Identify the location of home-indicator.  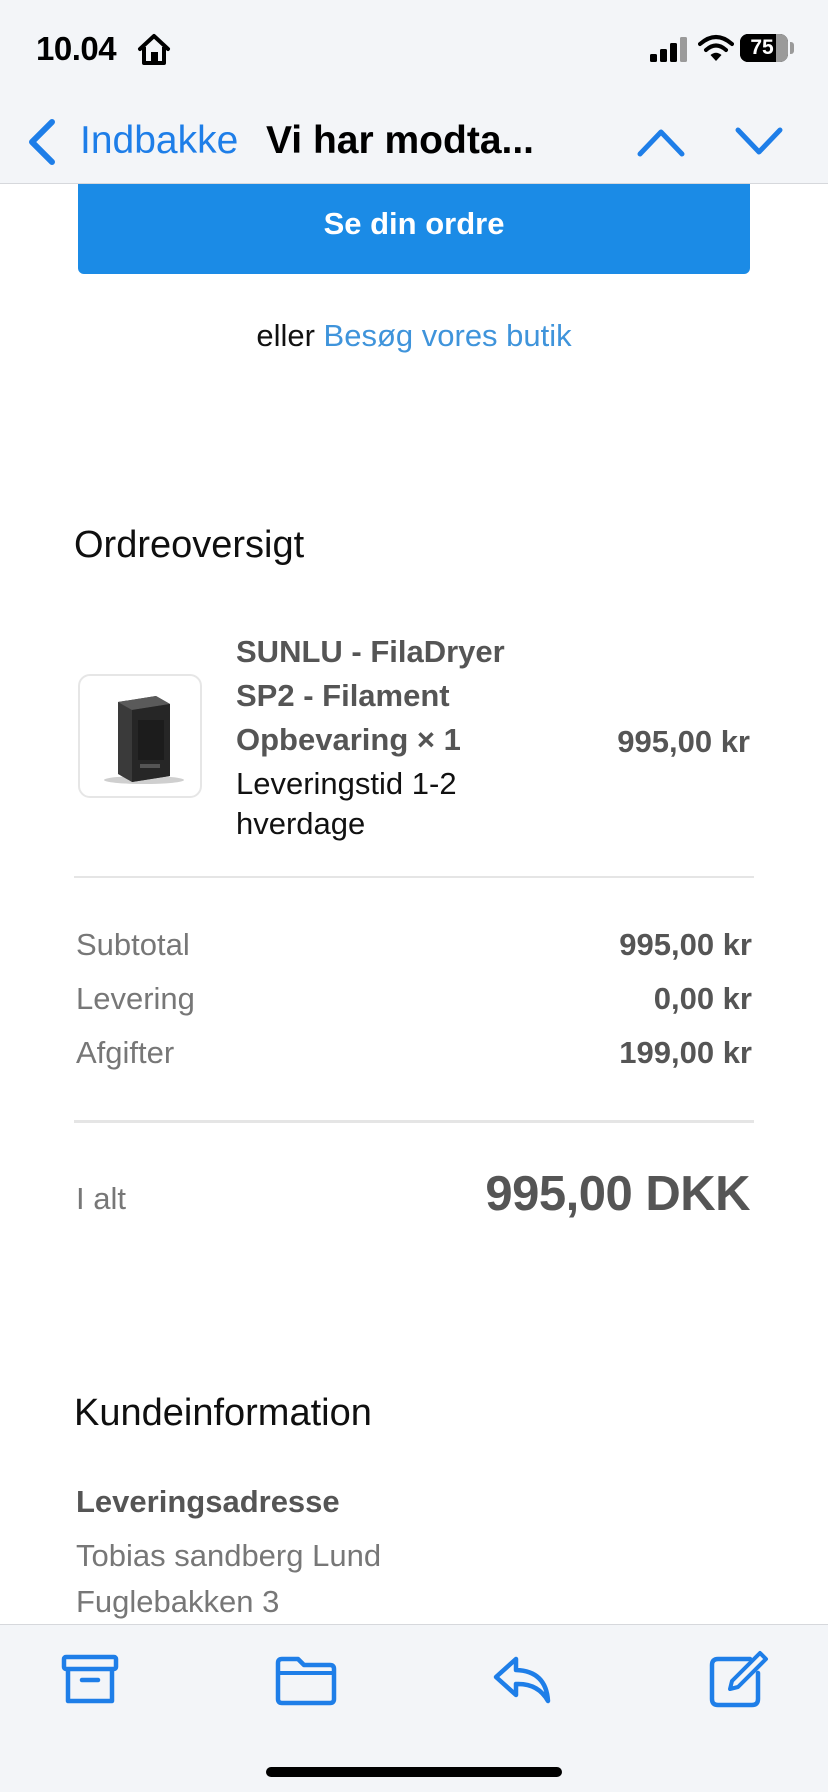
(414, 1772).